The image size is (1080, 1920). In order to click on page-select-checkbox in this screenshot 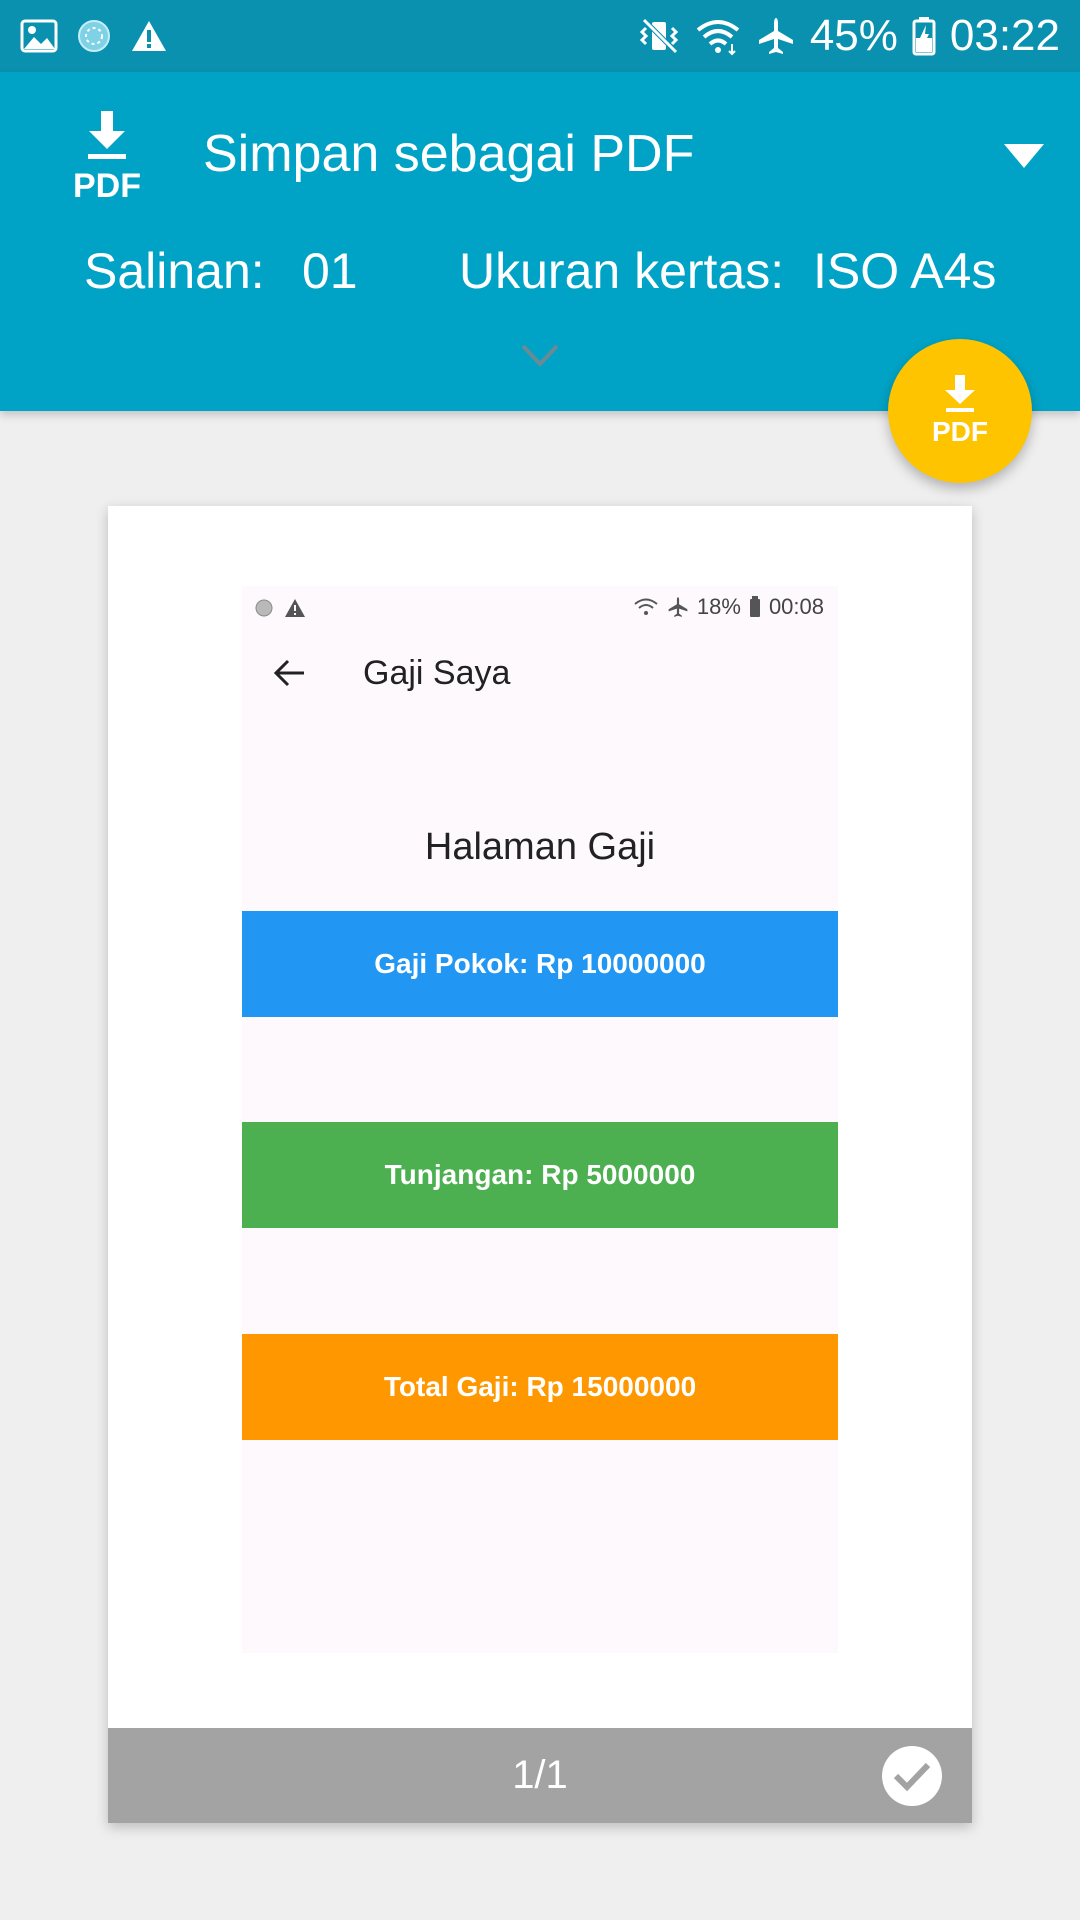, I will do `click(912, 1776)`.